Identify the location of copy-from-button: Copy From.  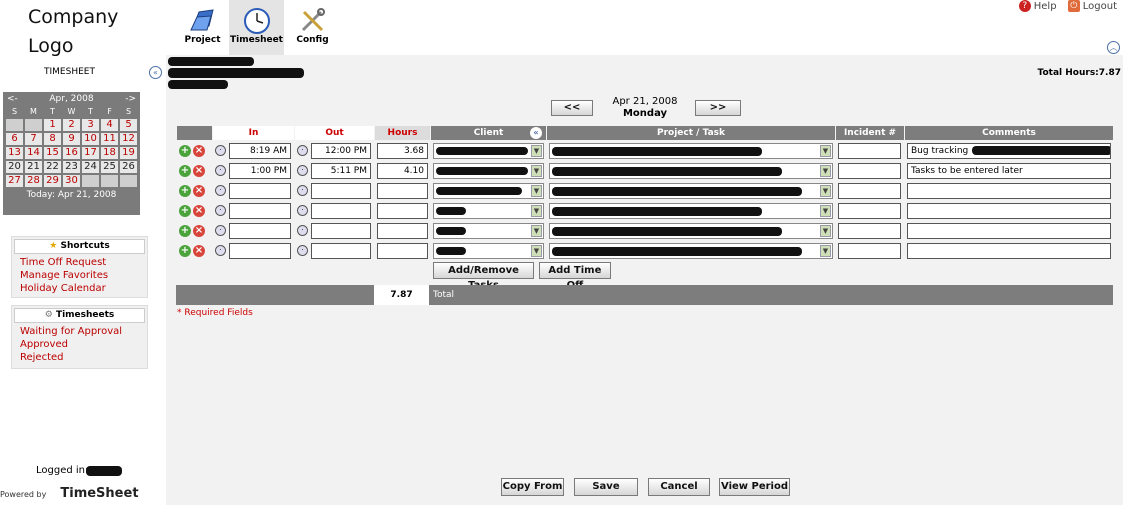
(532, 487).